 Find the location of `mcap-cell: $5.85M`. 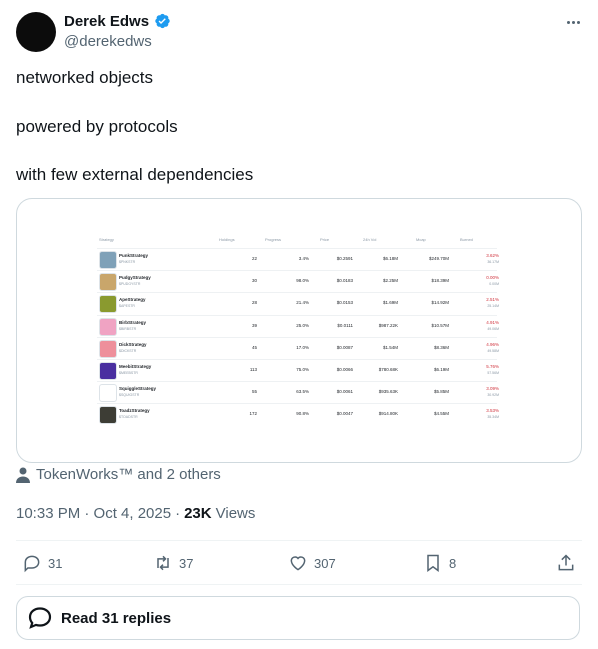

mcap-cell: $5.85M is located at coordinates (441, 392).